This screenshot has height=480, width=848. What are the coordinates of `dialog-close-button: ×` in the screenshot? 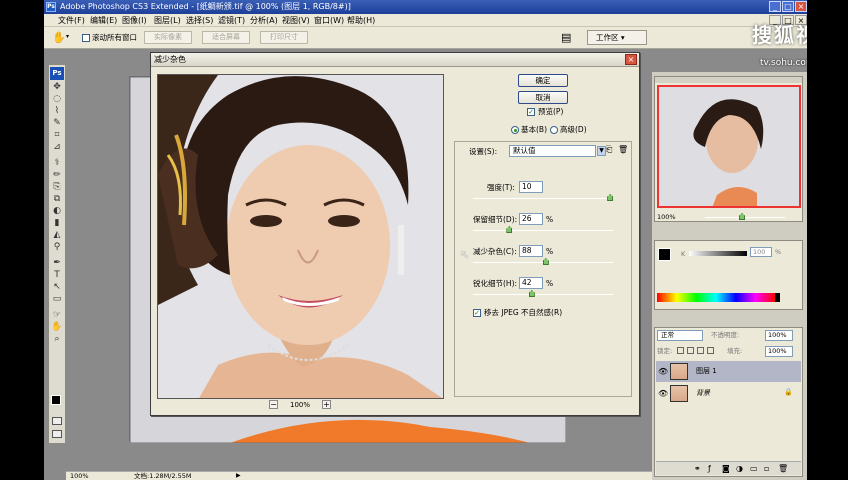 It's located at (631, 59).